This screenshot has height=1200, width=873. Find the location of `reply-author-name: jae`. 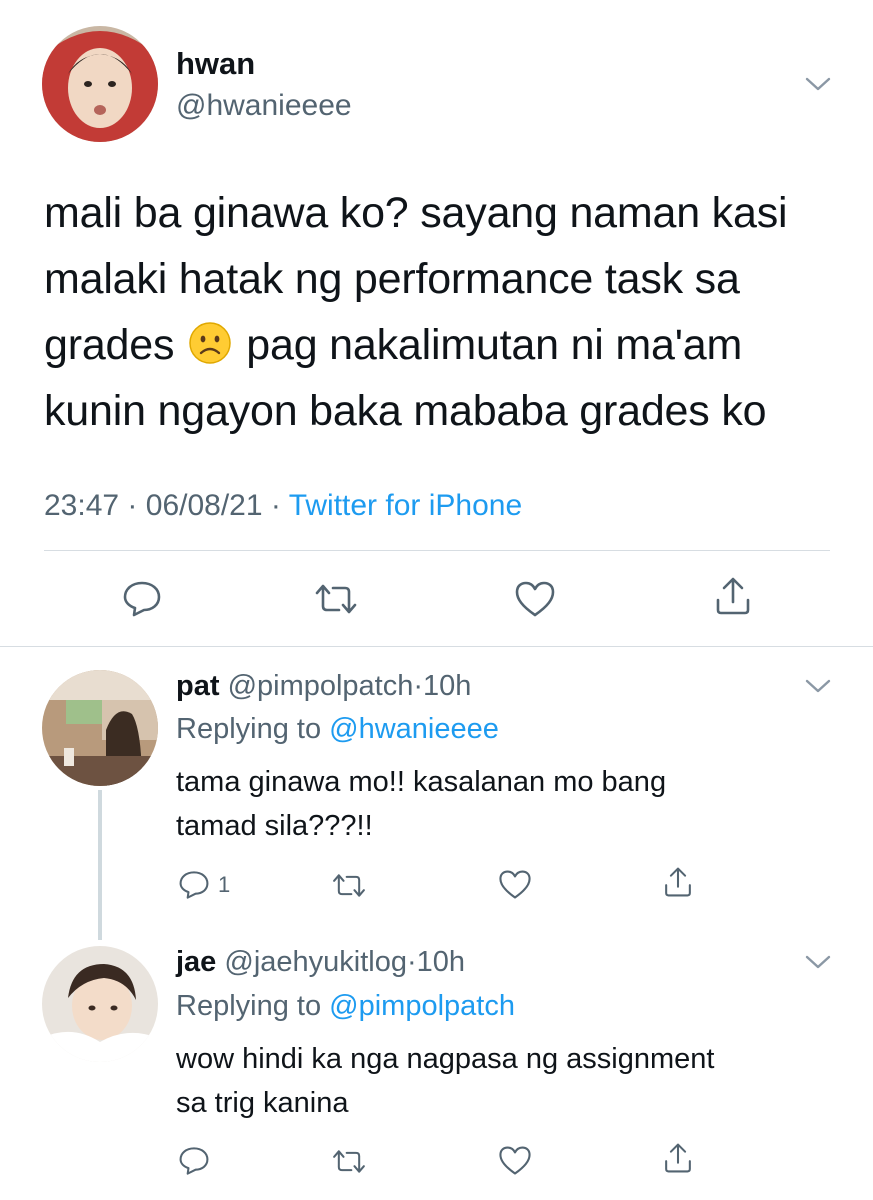

reply-author-name: jae is located at coordinates (196, 962).